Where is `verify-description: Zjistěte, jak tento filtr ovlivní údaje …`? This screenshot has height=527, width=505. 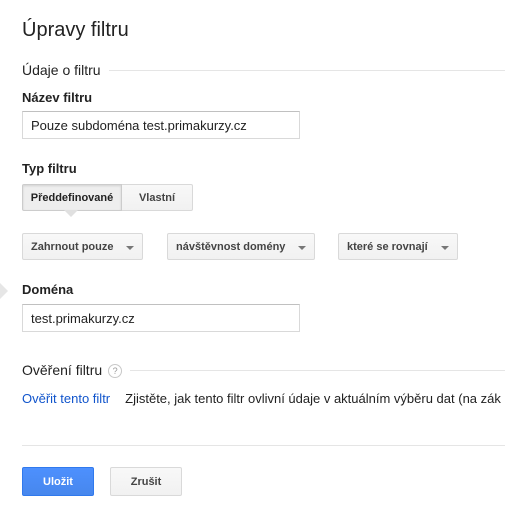
verify-description: Zjistěte, jak tento filtr ovlivní údaje … is located at coordinates (313, 398).